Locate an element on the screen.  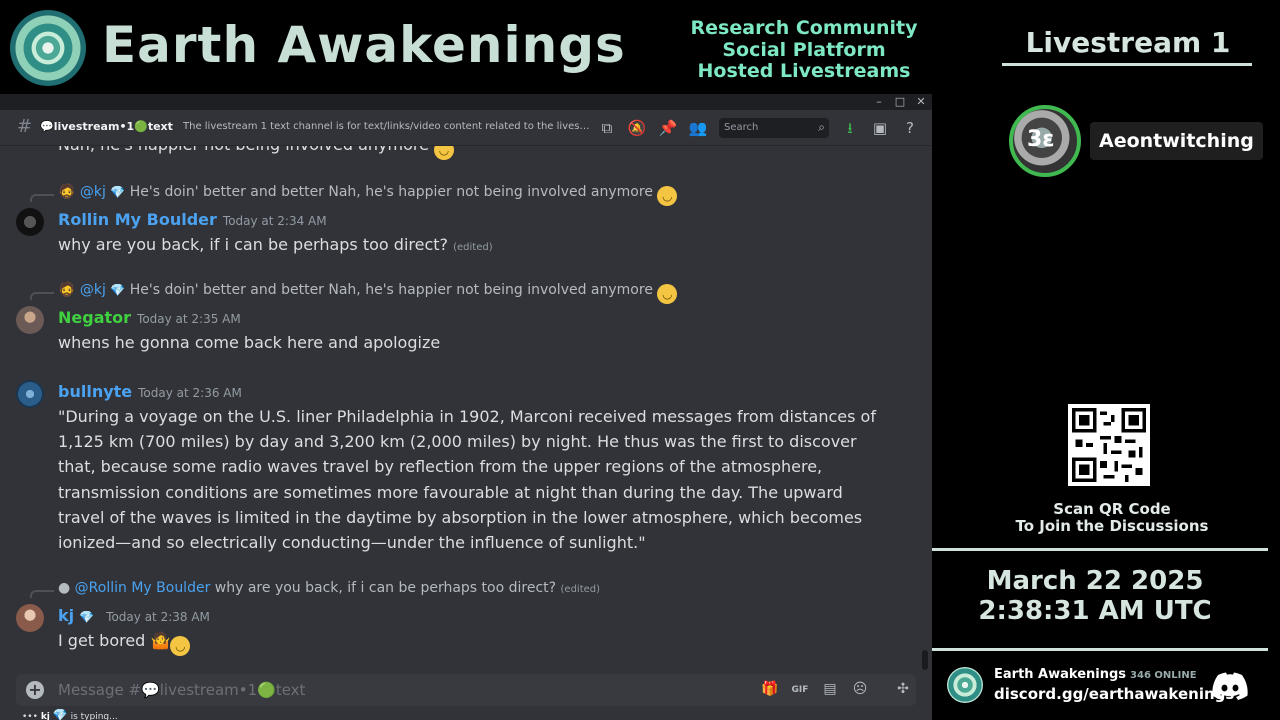
emoji-picker-icon: ☹ is located at coordinates (860, 690).